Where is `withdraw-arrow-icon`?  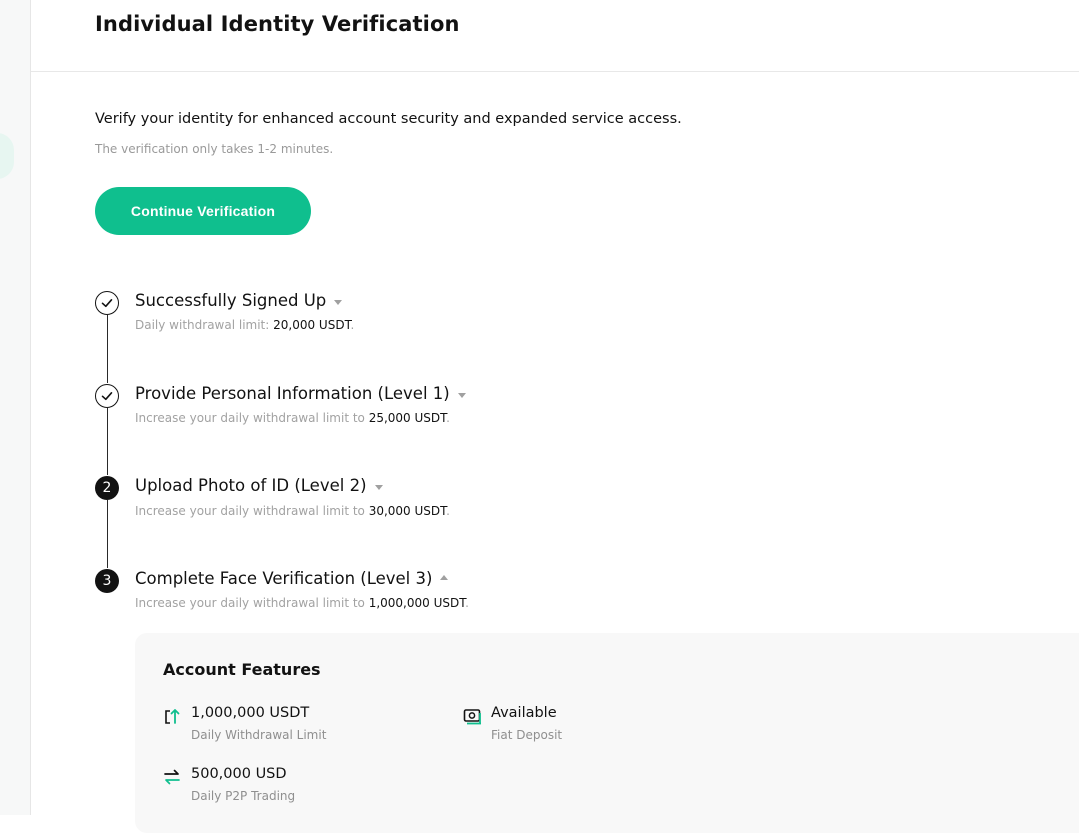 withdraw-arrow-icon is located at coordinates (172, 716).